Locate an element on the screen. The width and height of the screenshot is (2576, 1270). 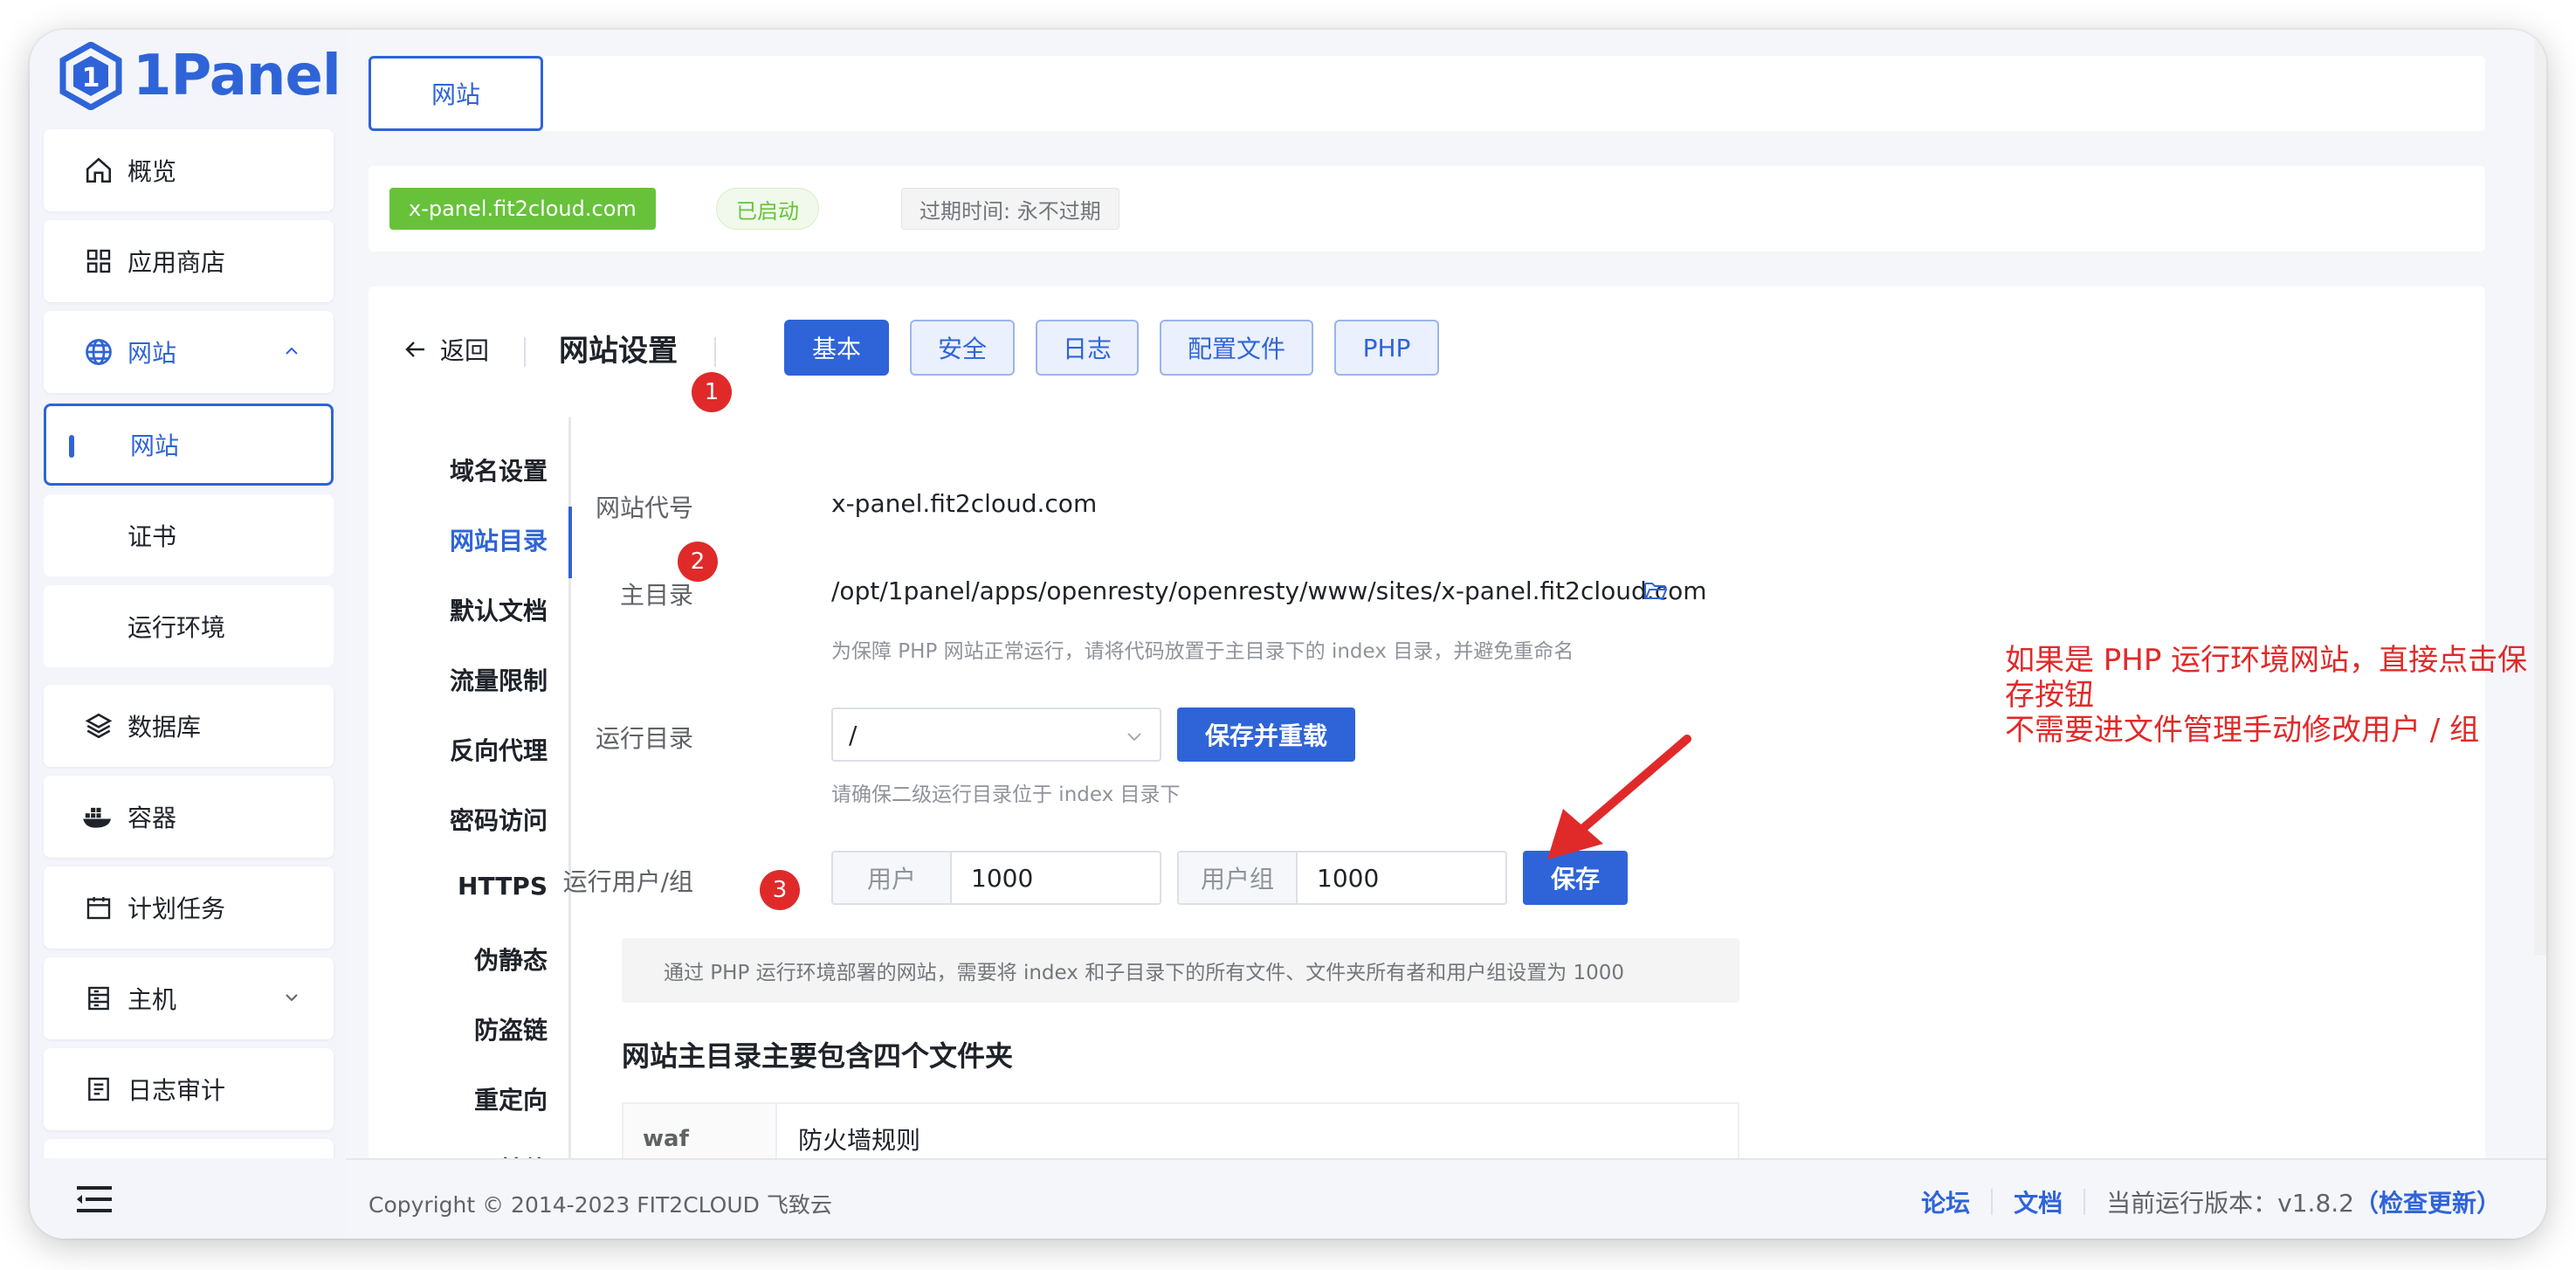
expire-tag: 过期时间: 永不过期 is located at coordinates (1010, 209).